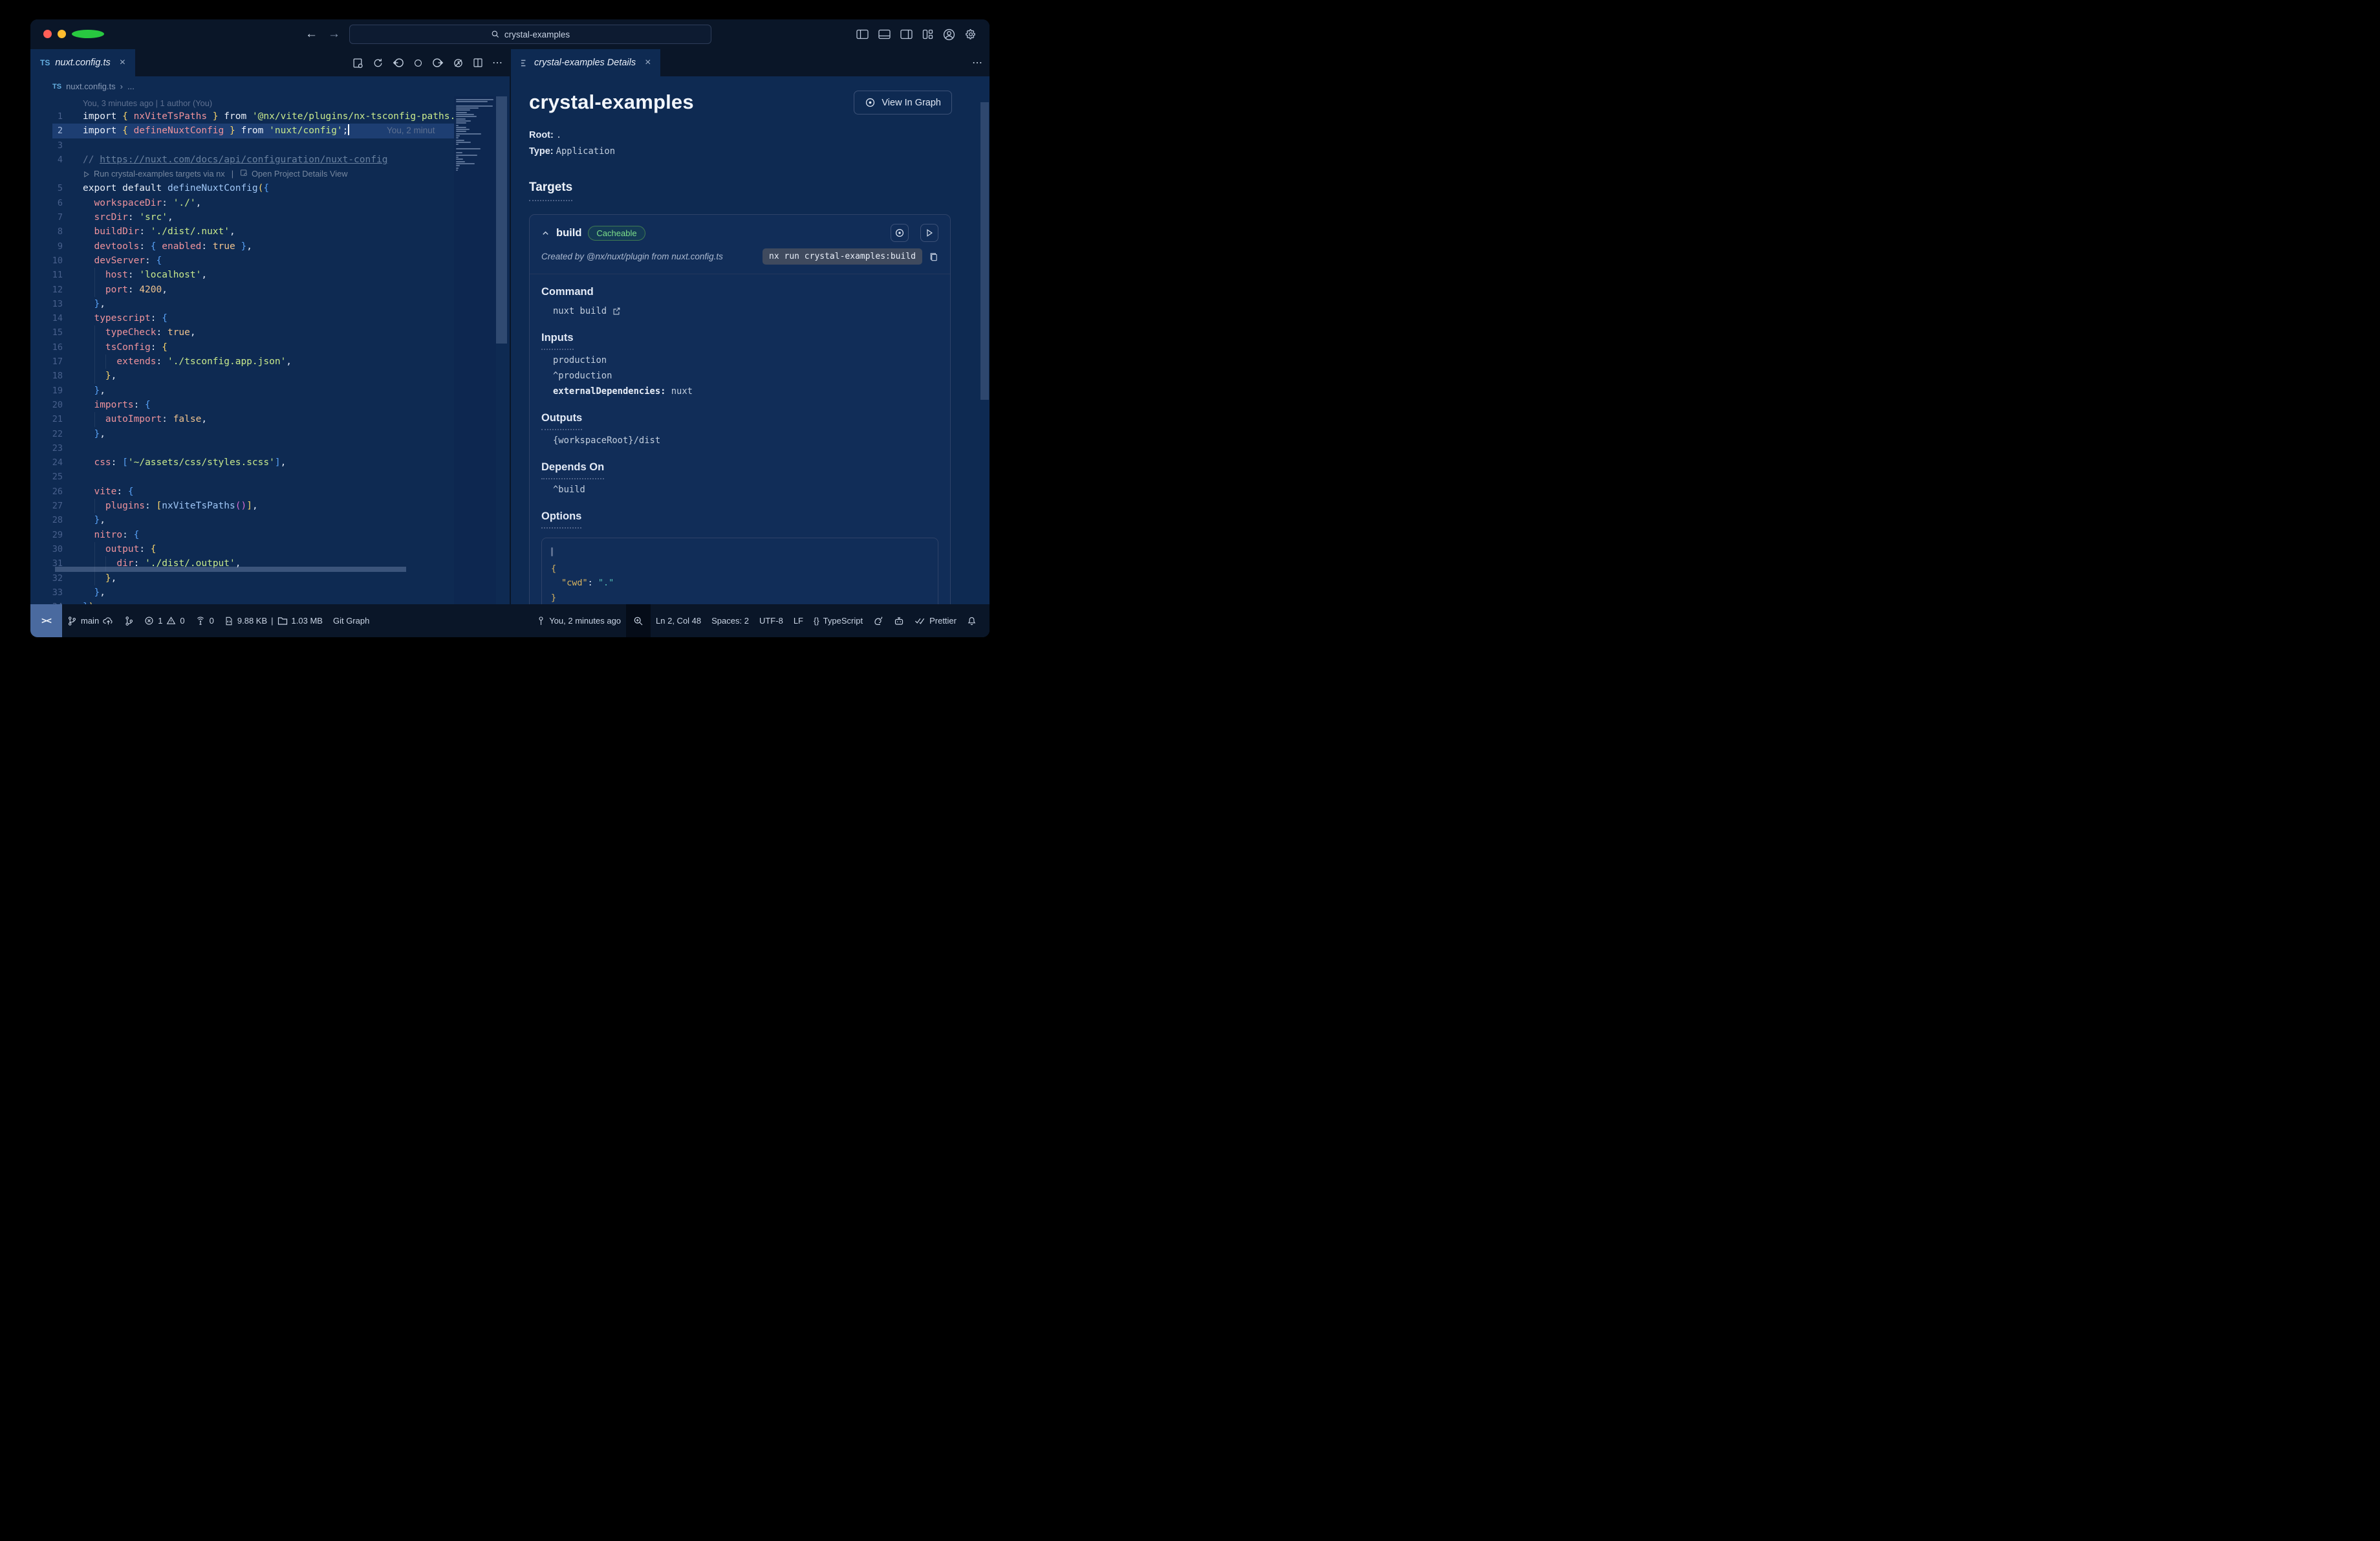 This screenshot has height=1541, width=2380. What do you see at coordinates (242, 492) in the screenshot?
I see `code-line: 26 vite: {` at bounding box center [242, 492].